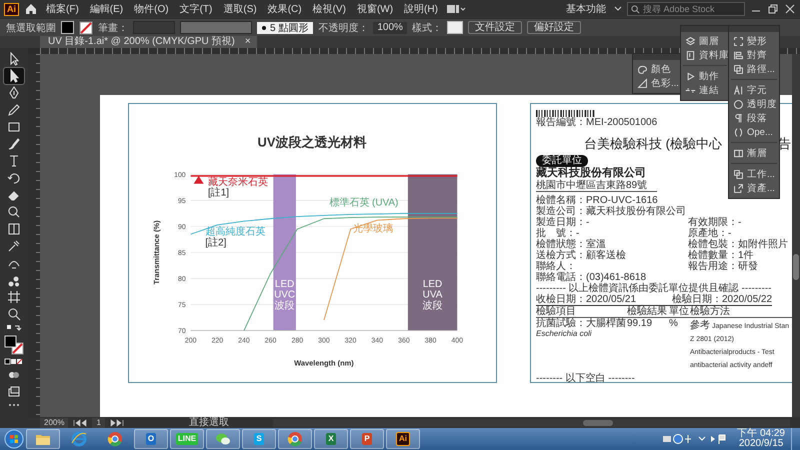 Image resolution: width=800 pixels, height=450 pixels. I want to click on style-label: 樣式：, so click(427, 28).